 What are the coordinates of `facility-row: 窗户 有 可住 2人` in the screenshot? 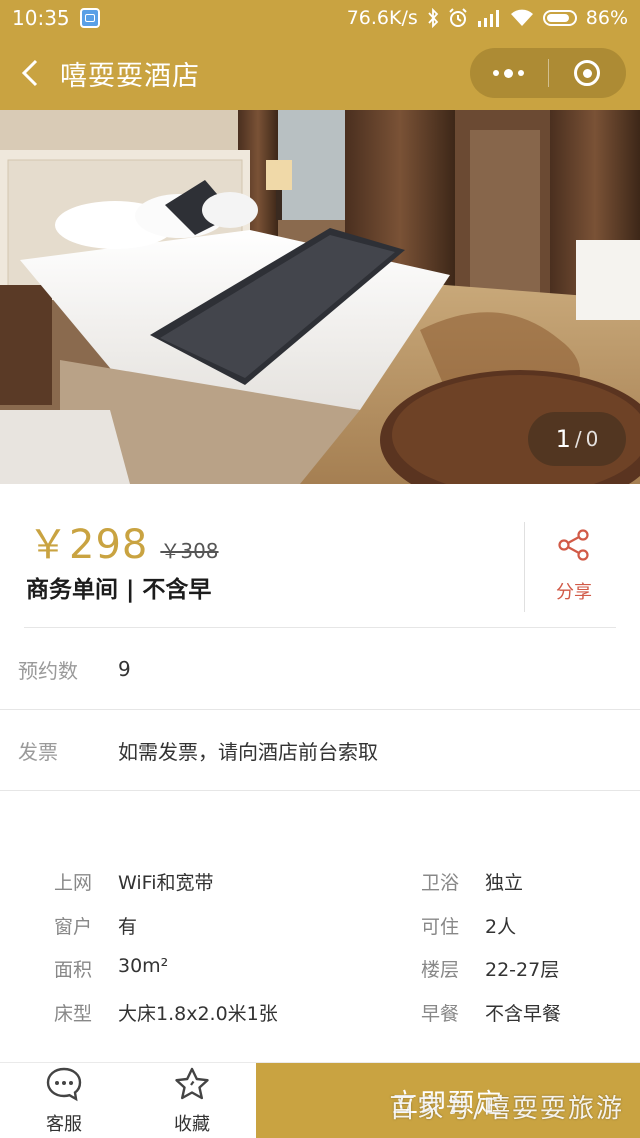 It's located at (334, 926).